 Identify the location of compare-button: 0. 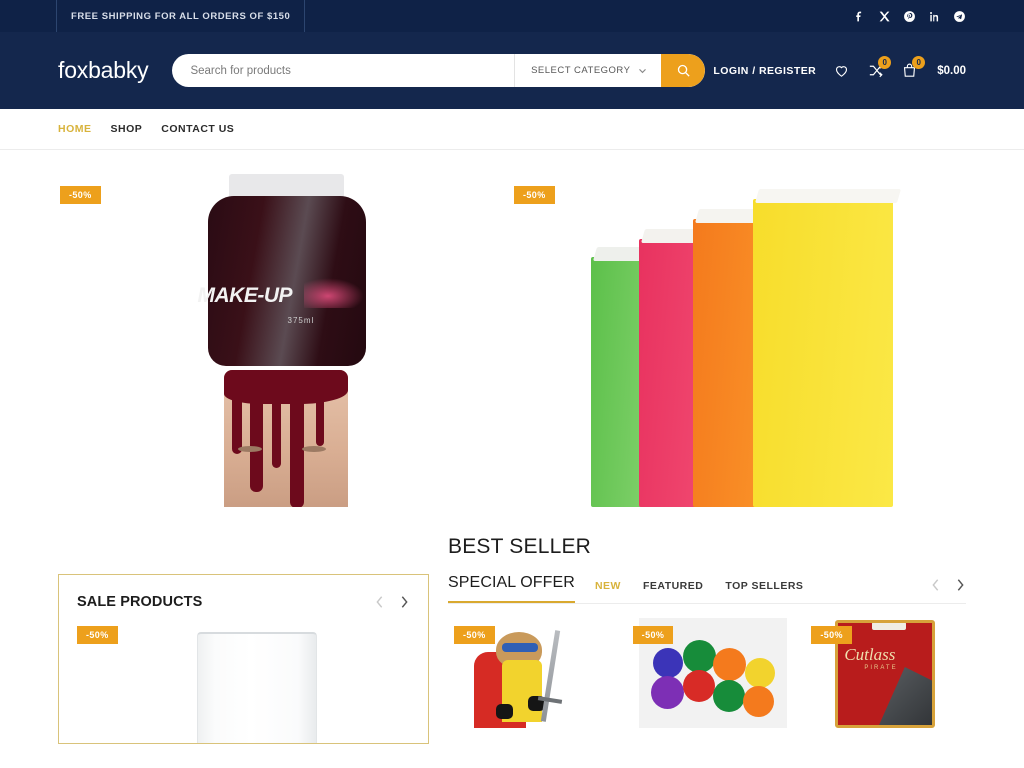
(879, 67).